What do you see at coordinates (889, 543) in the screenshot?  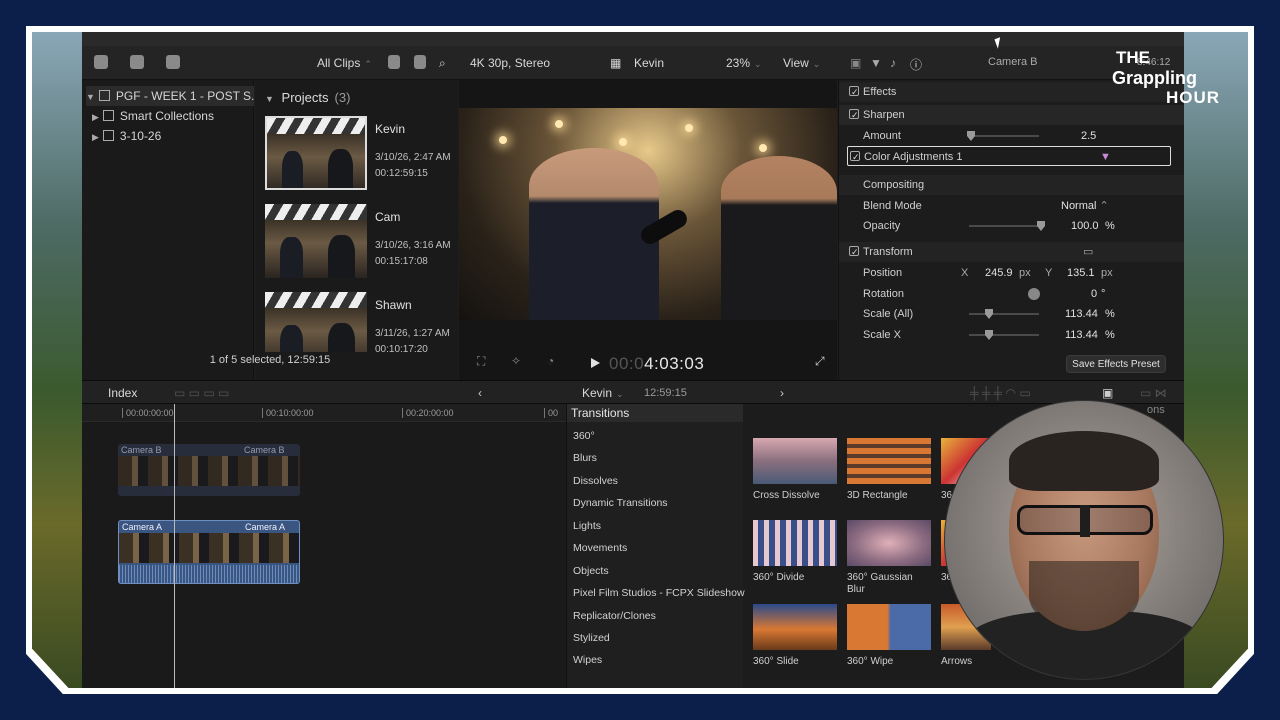 I see `transition-tile-360-gaussian-blur` at bounding box center [889, 543].